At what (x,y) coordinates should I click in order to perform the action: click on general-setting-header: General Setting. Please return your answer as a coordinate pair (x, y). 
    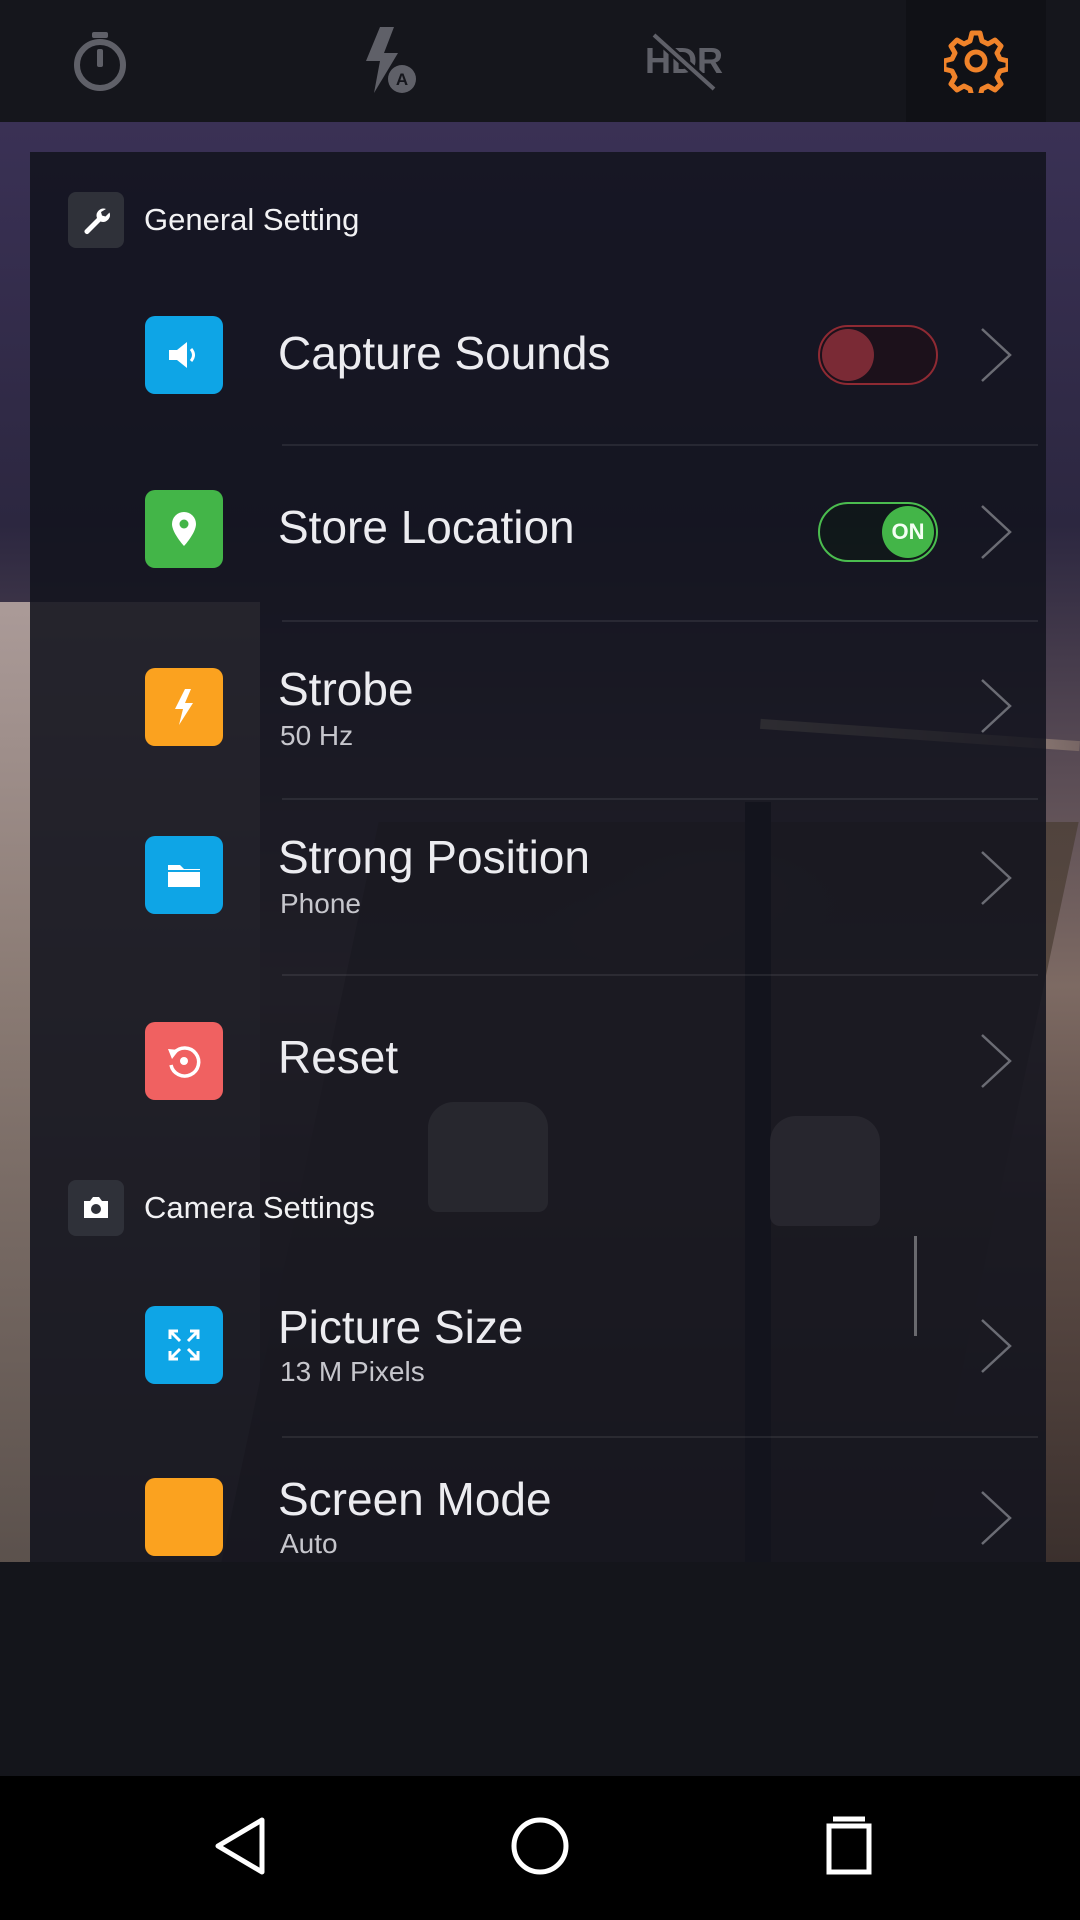
    Looking at the image, I should click on (213, 220).